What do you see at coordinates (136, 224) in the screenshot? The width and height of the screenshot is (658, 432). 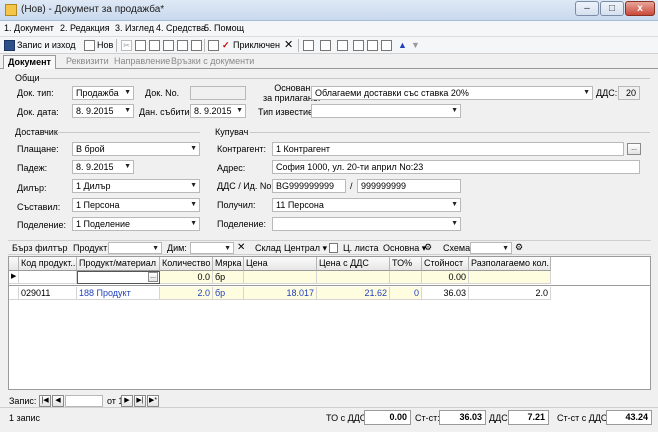 I see `supplier-division-select: 1 Поделение ▼` at bounding box center [136, 224].